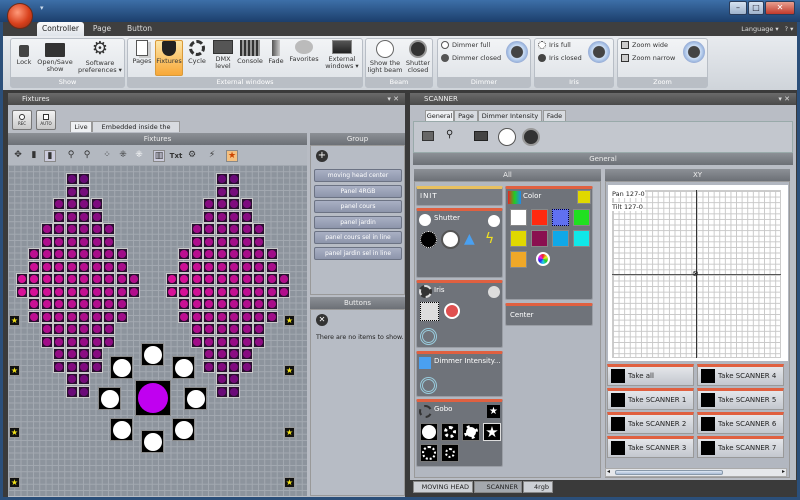 This screenshot has height=500, width=800. What do you see at coordinates (756, 8) in the screenshot?
I see `maximize-button: □` at bounding box center [756, 8].